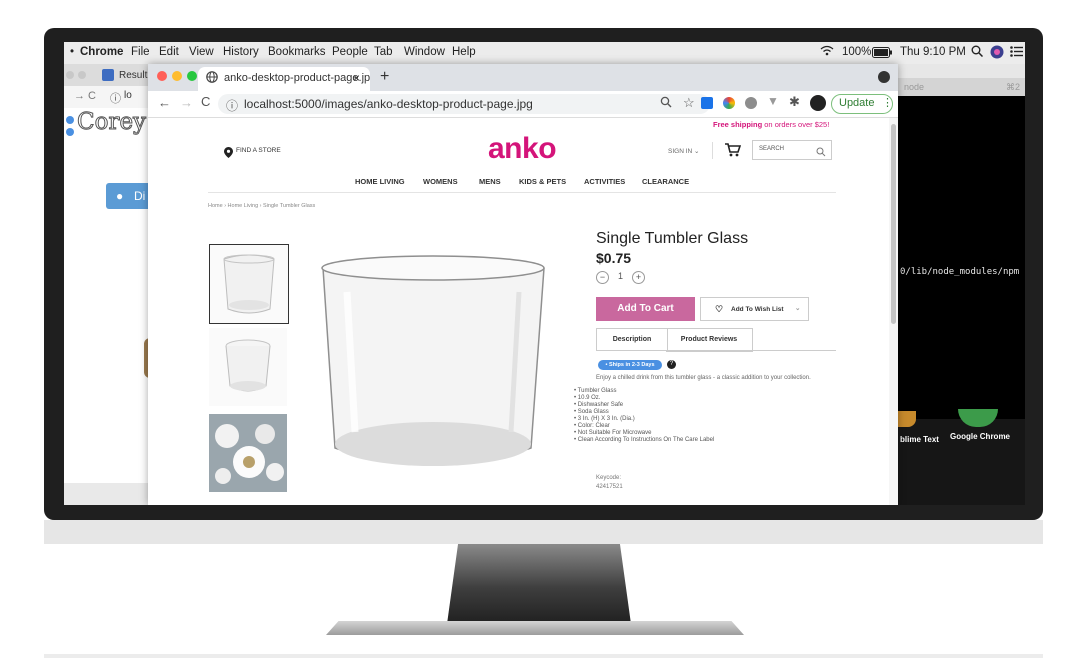 This screenshot has height=660, width=1079. I want to click on notification-center-icon, so click(1016, 53).